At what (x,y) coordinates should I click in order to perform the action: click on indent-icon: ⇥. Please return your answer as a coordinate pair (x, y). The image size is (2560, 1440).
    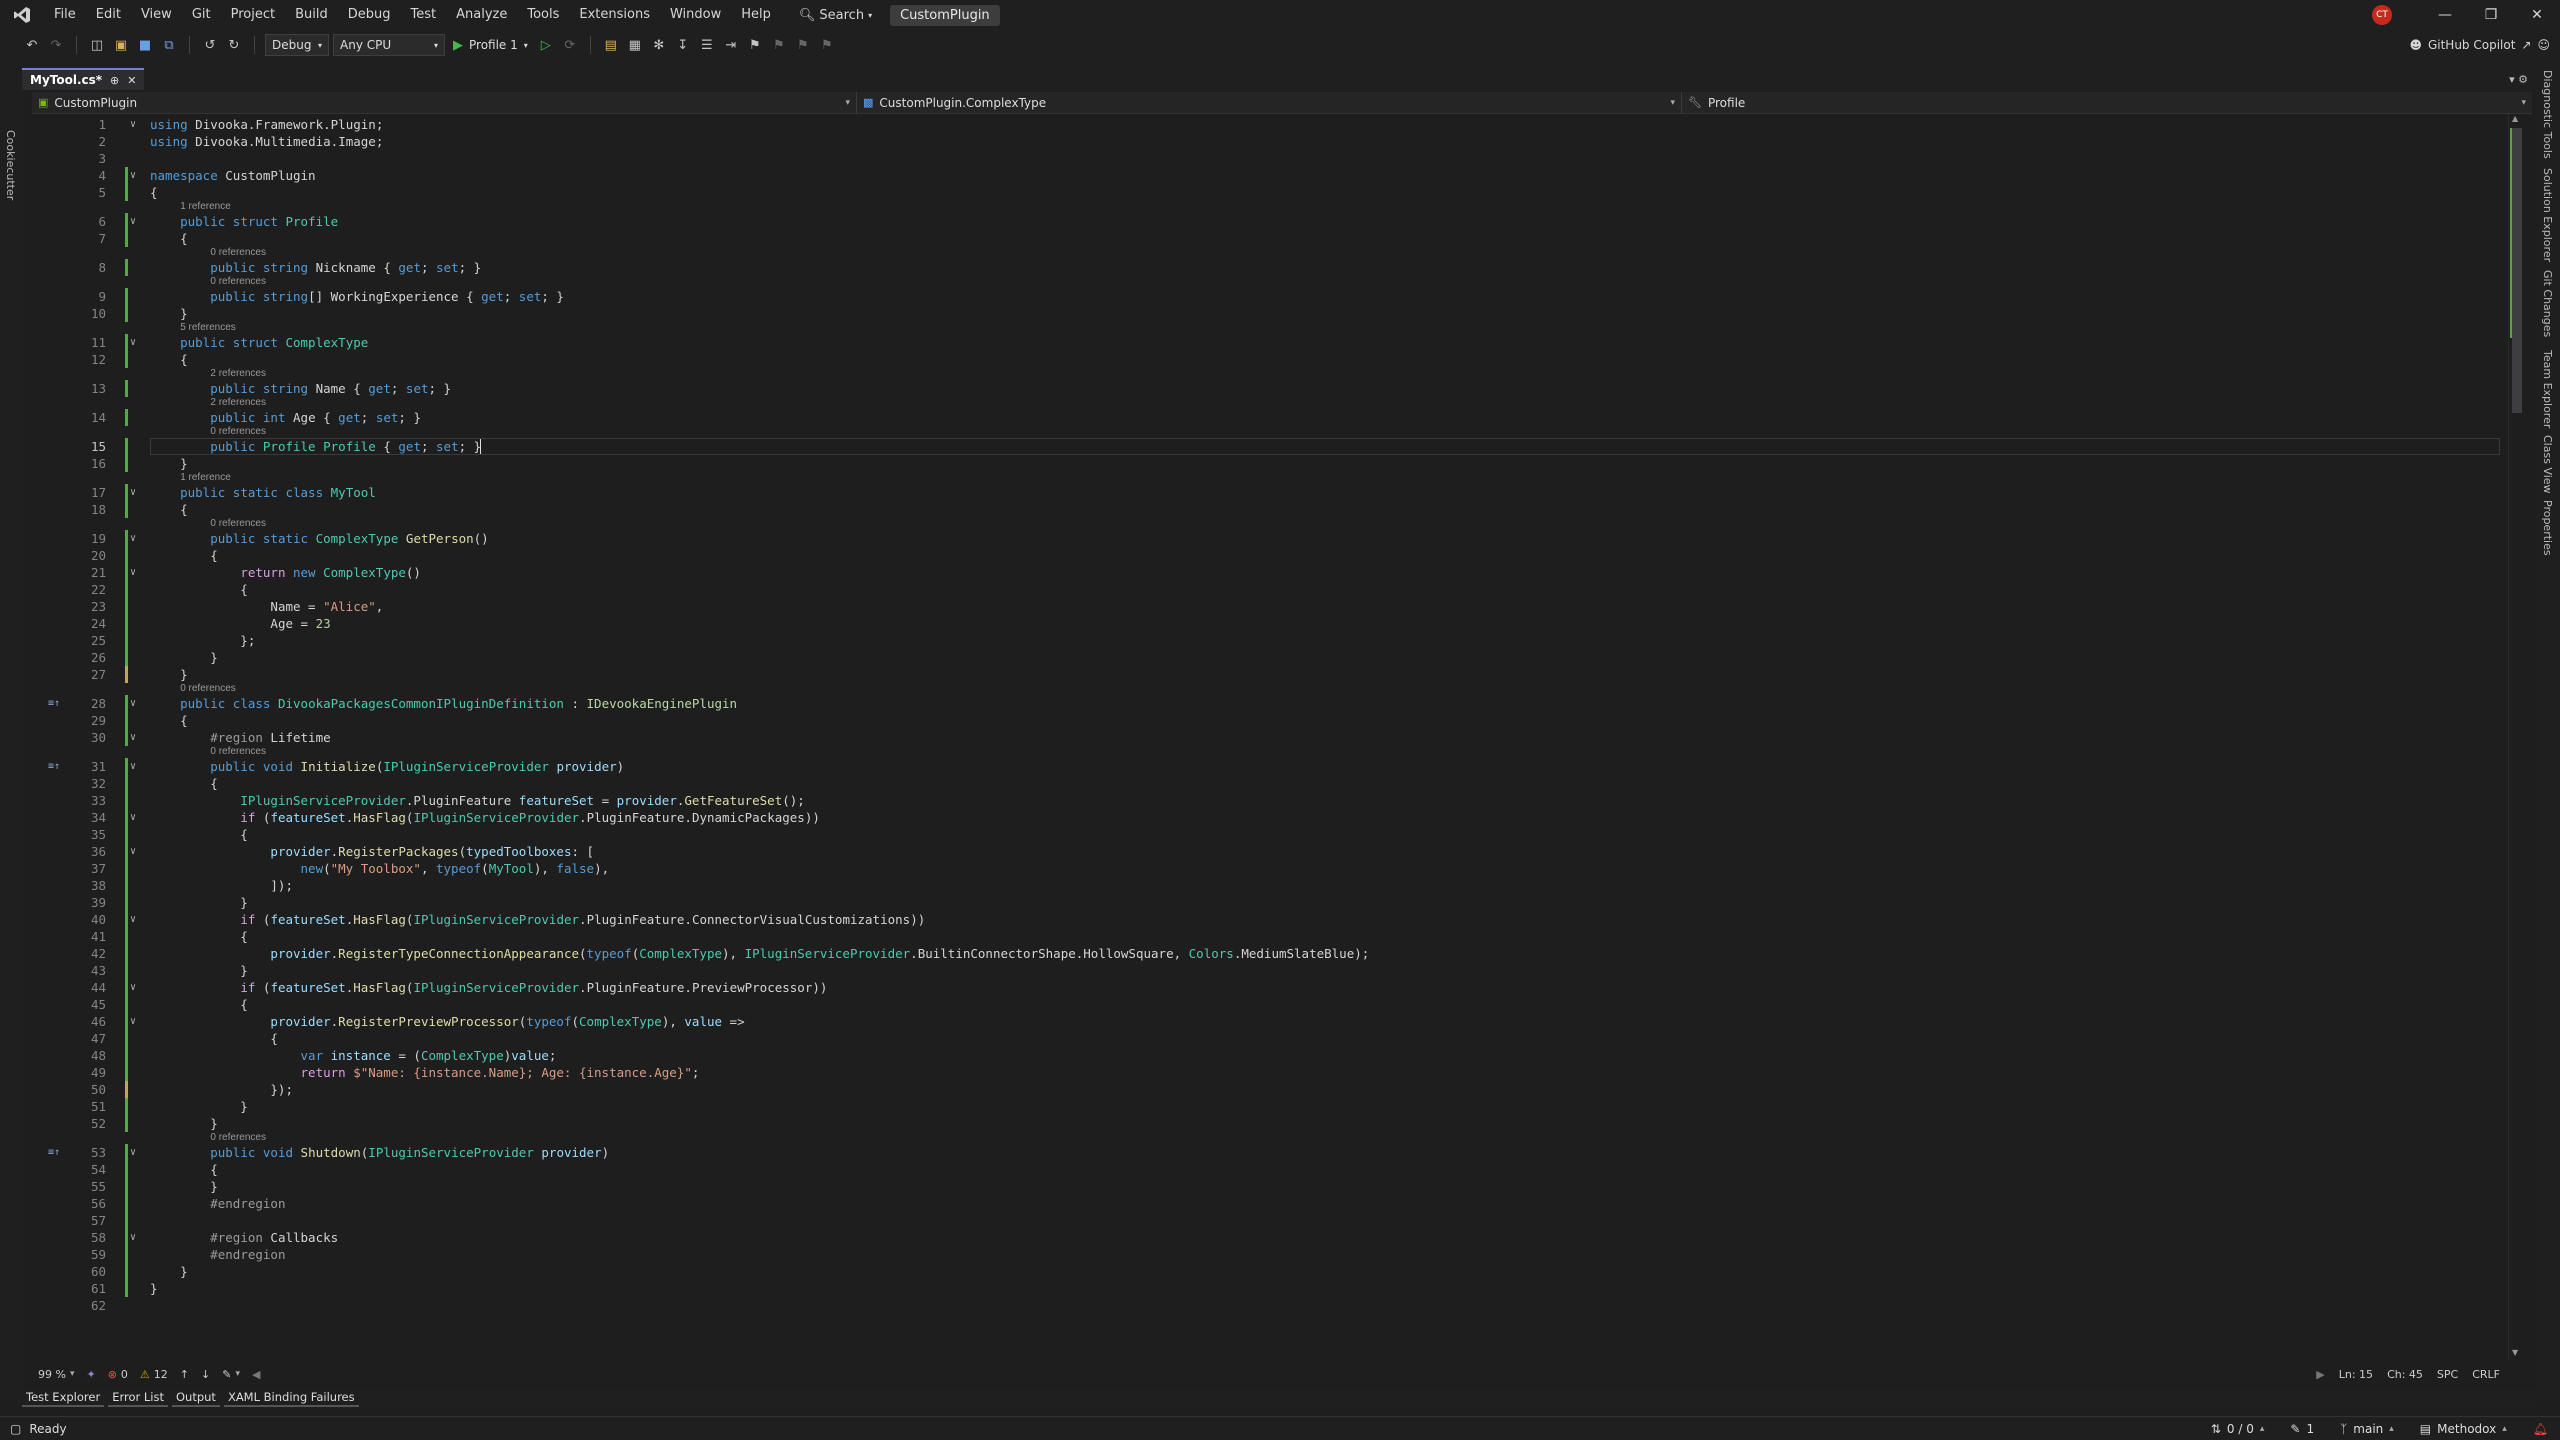
    Looking at the image, I should click on (731, 45).